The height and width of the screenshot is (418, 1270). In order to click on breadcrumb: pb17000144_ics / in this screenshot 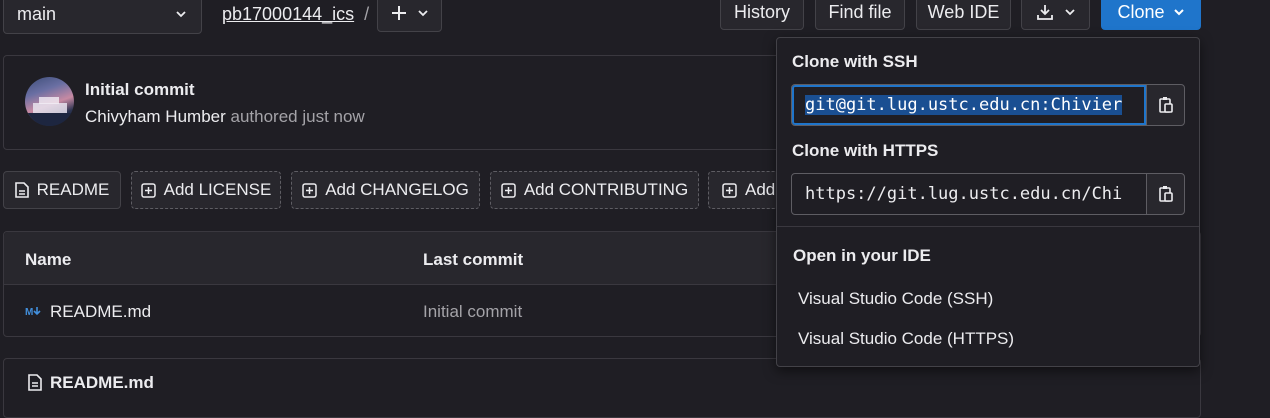, I will do `click(295, 14)`.